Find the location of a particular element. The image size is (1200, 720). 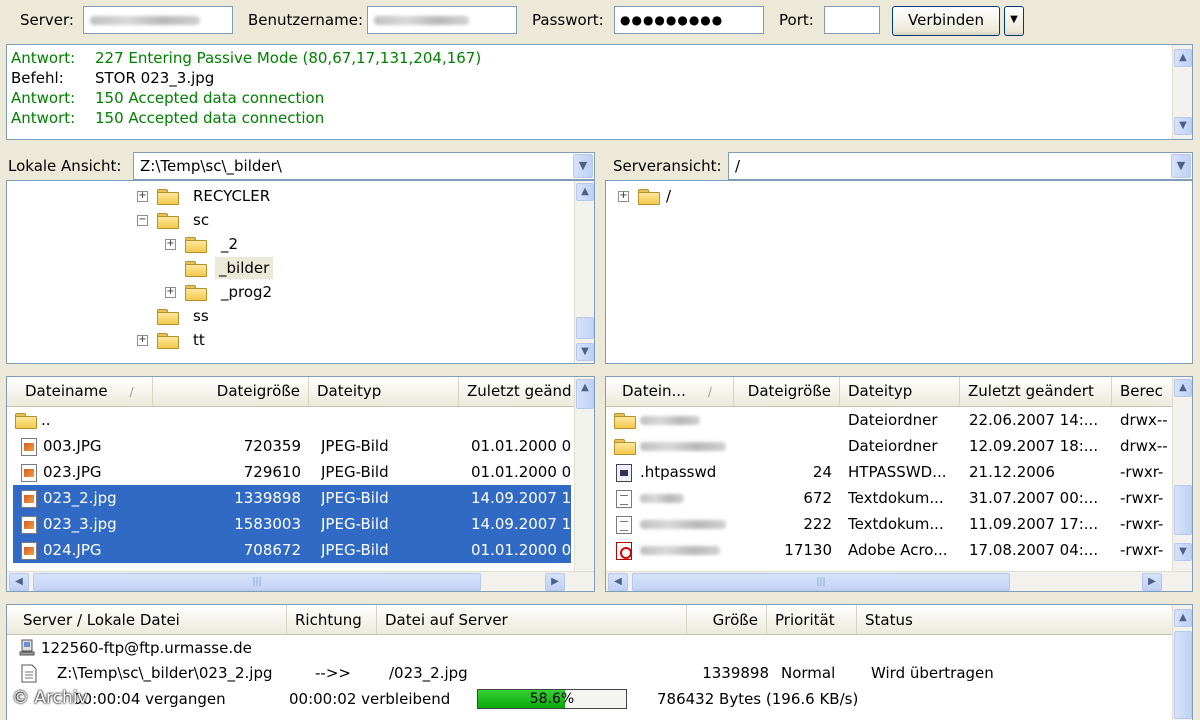

queue-status: Wird übertragen is located at coordinates (932, 673).